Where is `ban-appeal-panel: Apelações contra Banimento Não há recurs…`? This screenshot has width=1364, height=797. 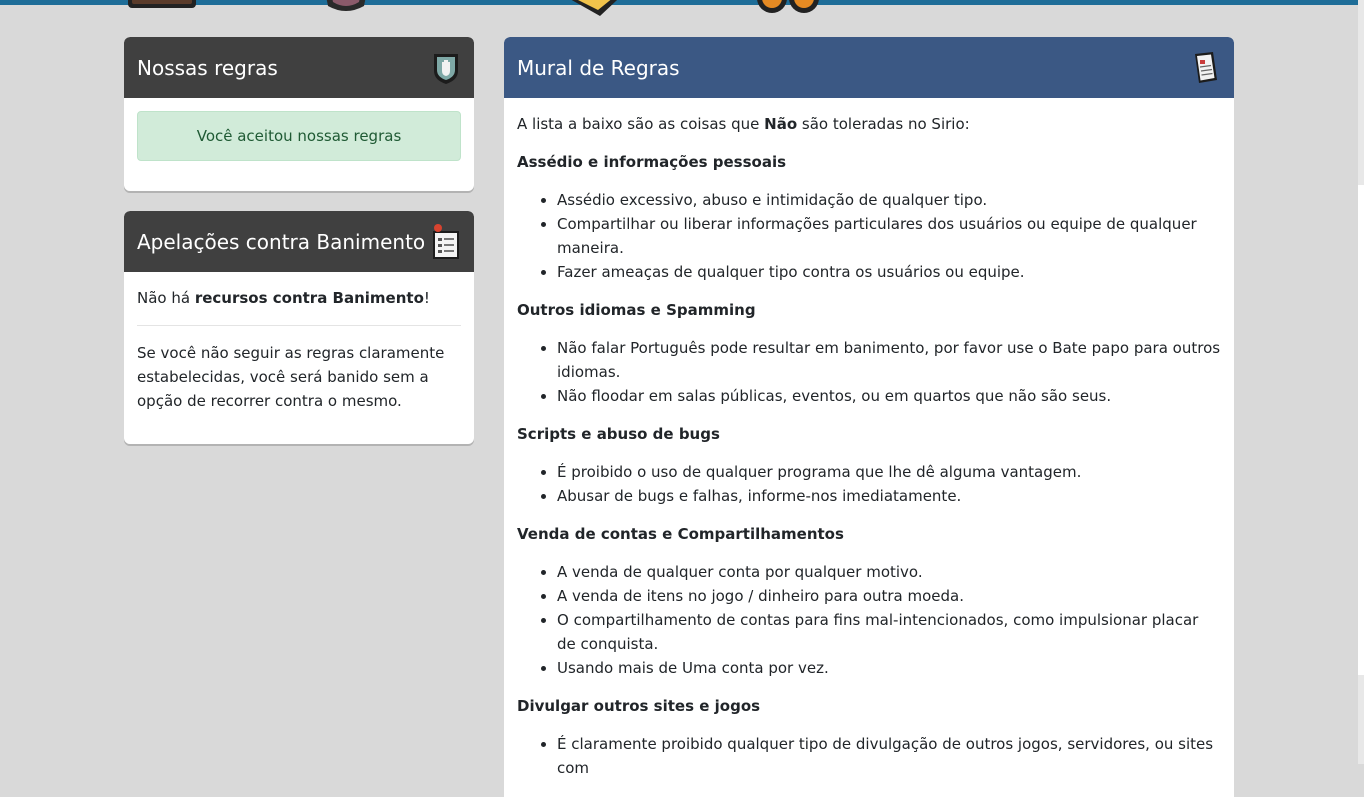 ban-appeal-panel: Apelações contra Banimento Não há recurs… is located at coordinates (299, 327).